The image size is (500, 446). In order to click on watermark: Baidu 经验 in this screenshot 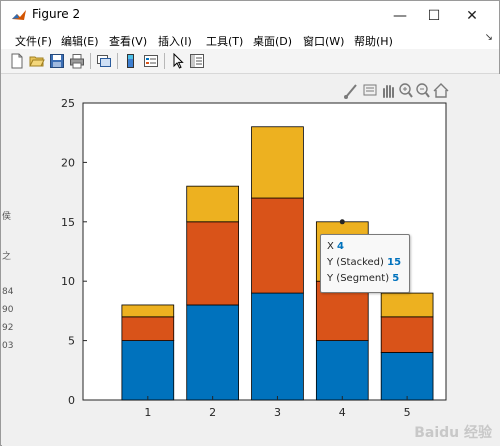, I will do `click(453, 433)`.